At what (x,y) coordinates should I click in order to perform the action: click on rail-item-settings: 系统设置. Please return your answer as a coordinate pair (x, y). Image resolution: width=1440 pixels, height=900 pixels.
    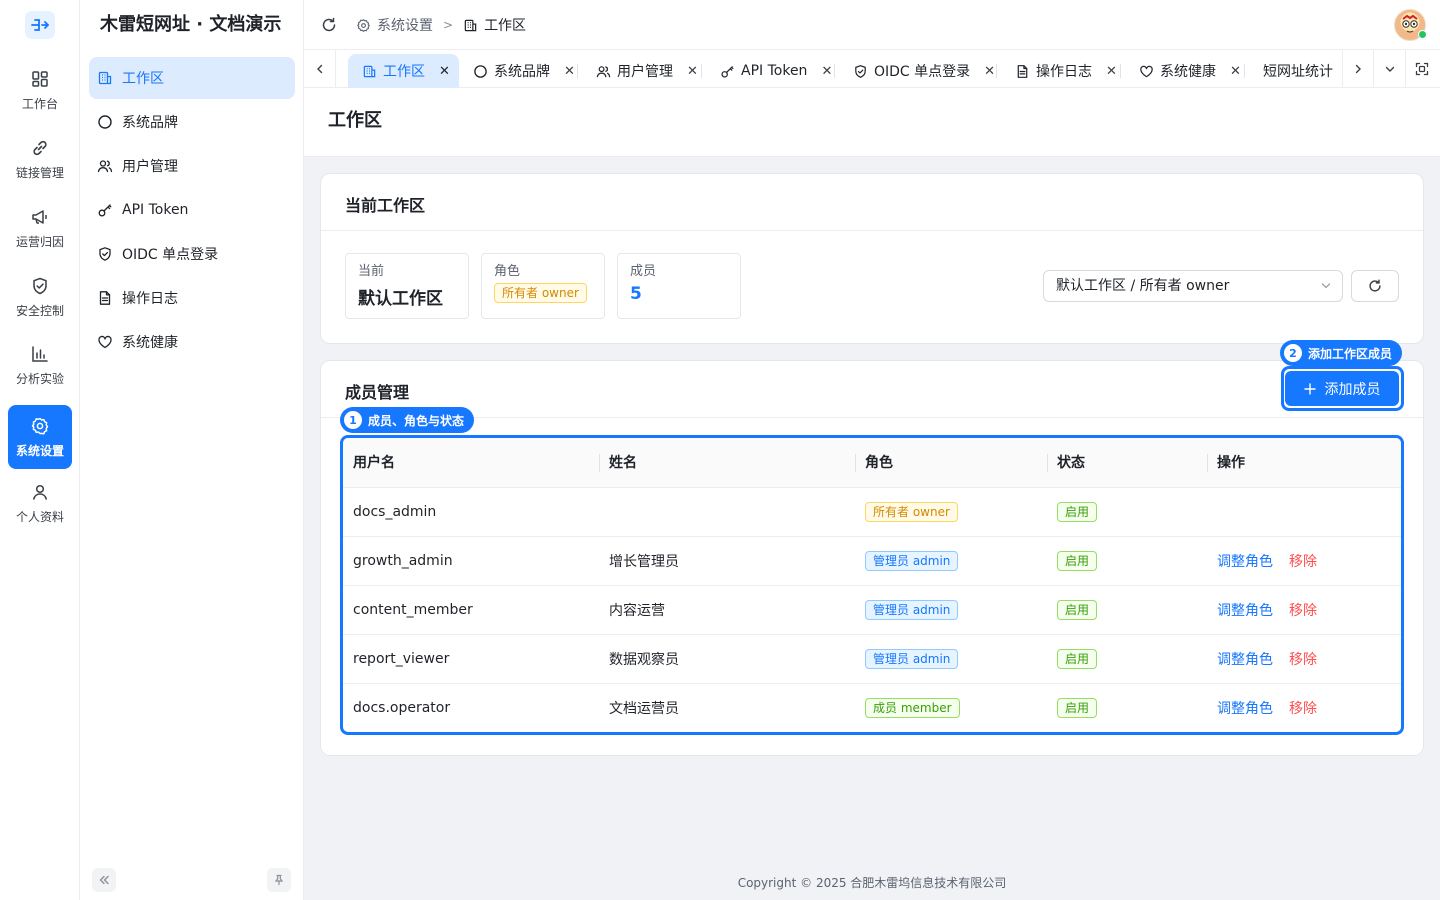
    Looking at the image, I should click on (40, 437).